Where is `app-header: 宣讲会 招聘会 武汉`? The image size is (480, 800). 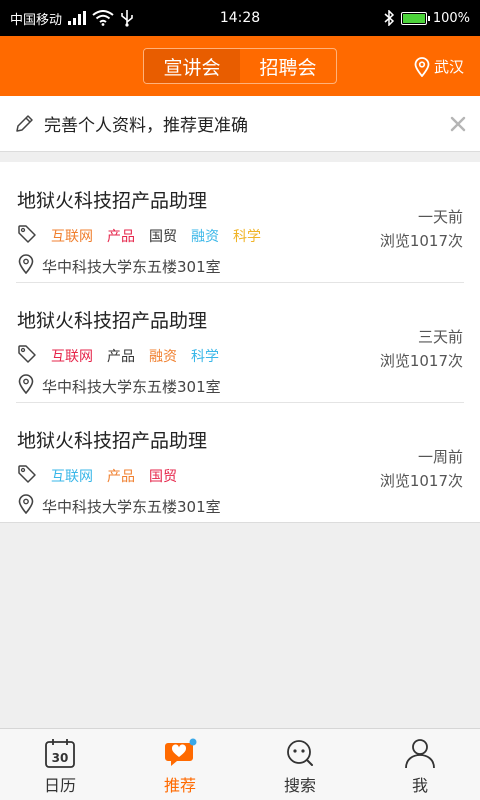 app-header: 宣讲会 招聘会 武汉 is located at coordinates (240, 66).